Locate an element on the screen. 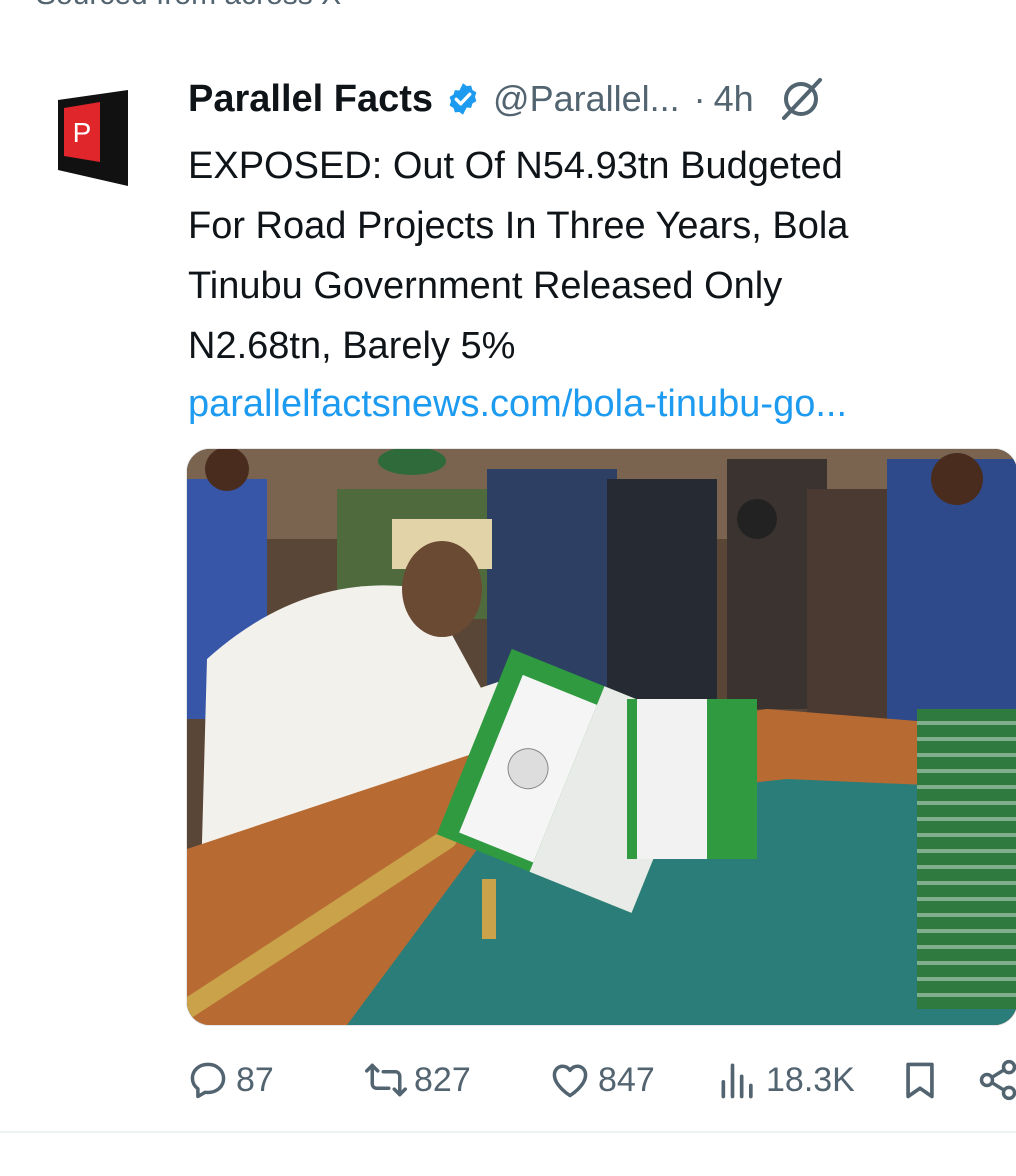  svg-text: P is located at coordinates (82, 132).